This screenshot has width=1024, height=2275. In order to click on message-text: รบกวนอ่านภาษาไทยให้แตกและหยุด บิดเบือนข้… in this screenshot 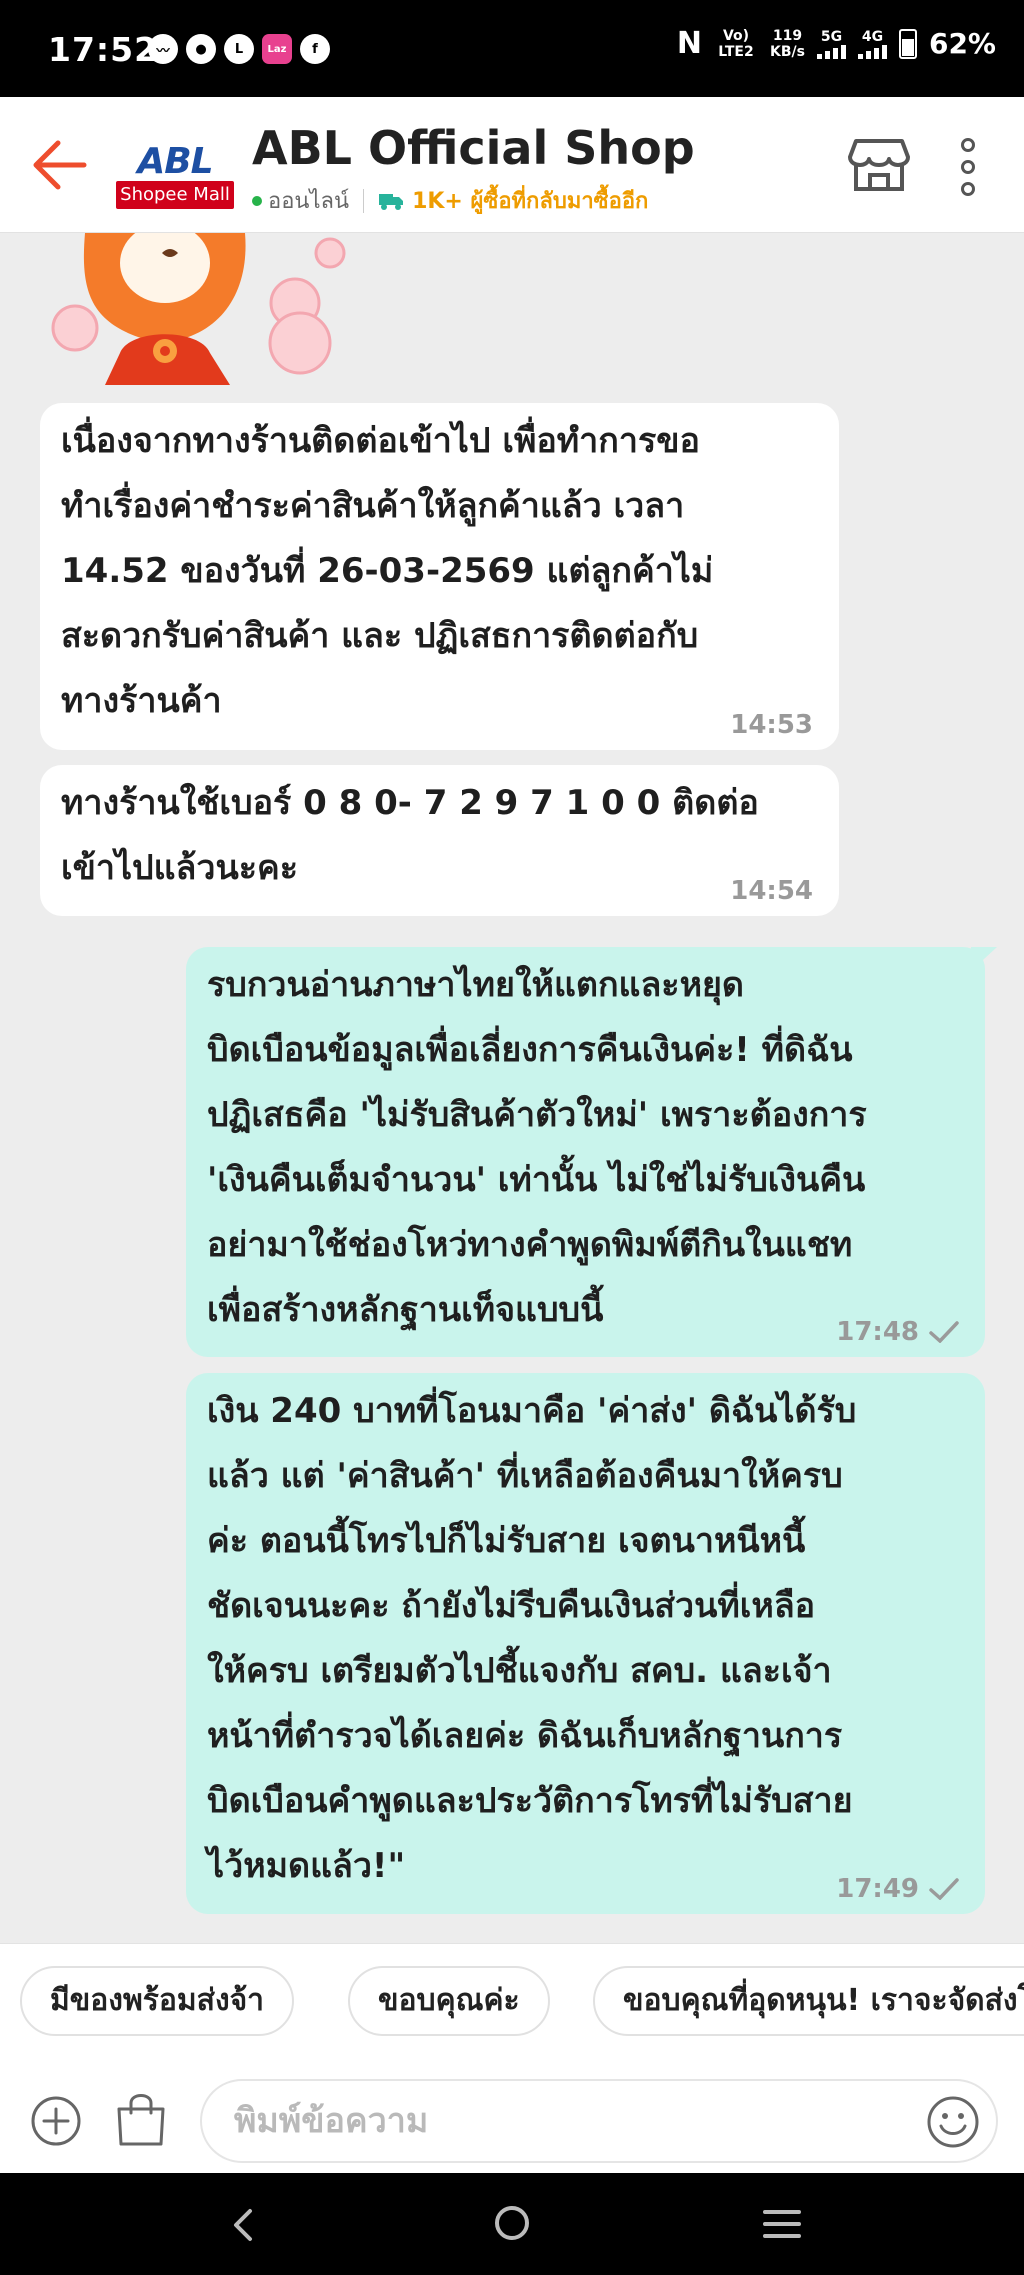, I will do `click(537, 1147)`.